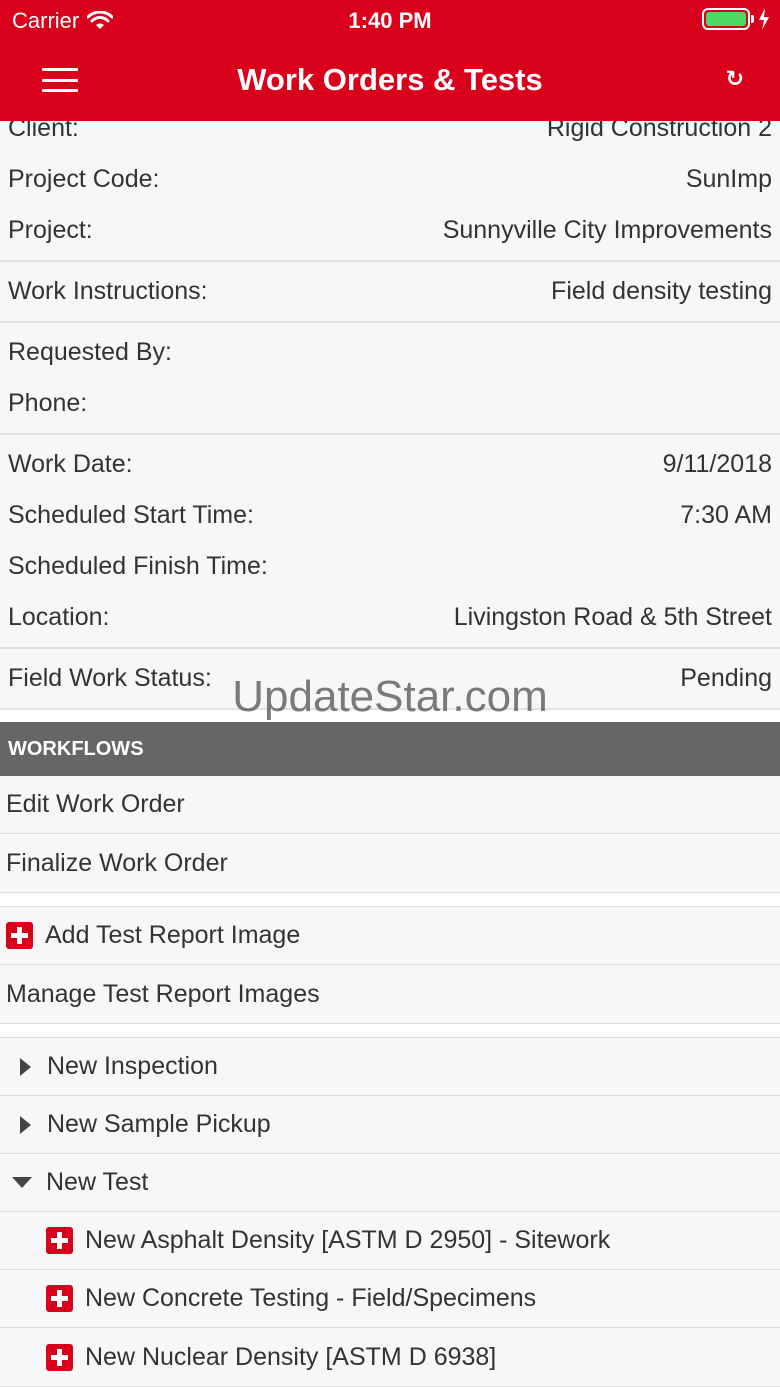  Describe the element at coordinates (50, 230) in the screenshot. I see `info-label: Project:` at that location.